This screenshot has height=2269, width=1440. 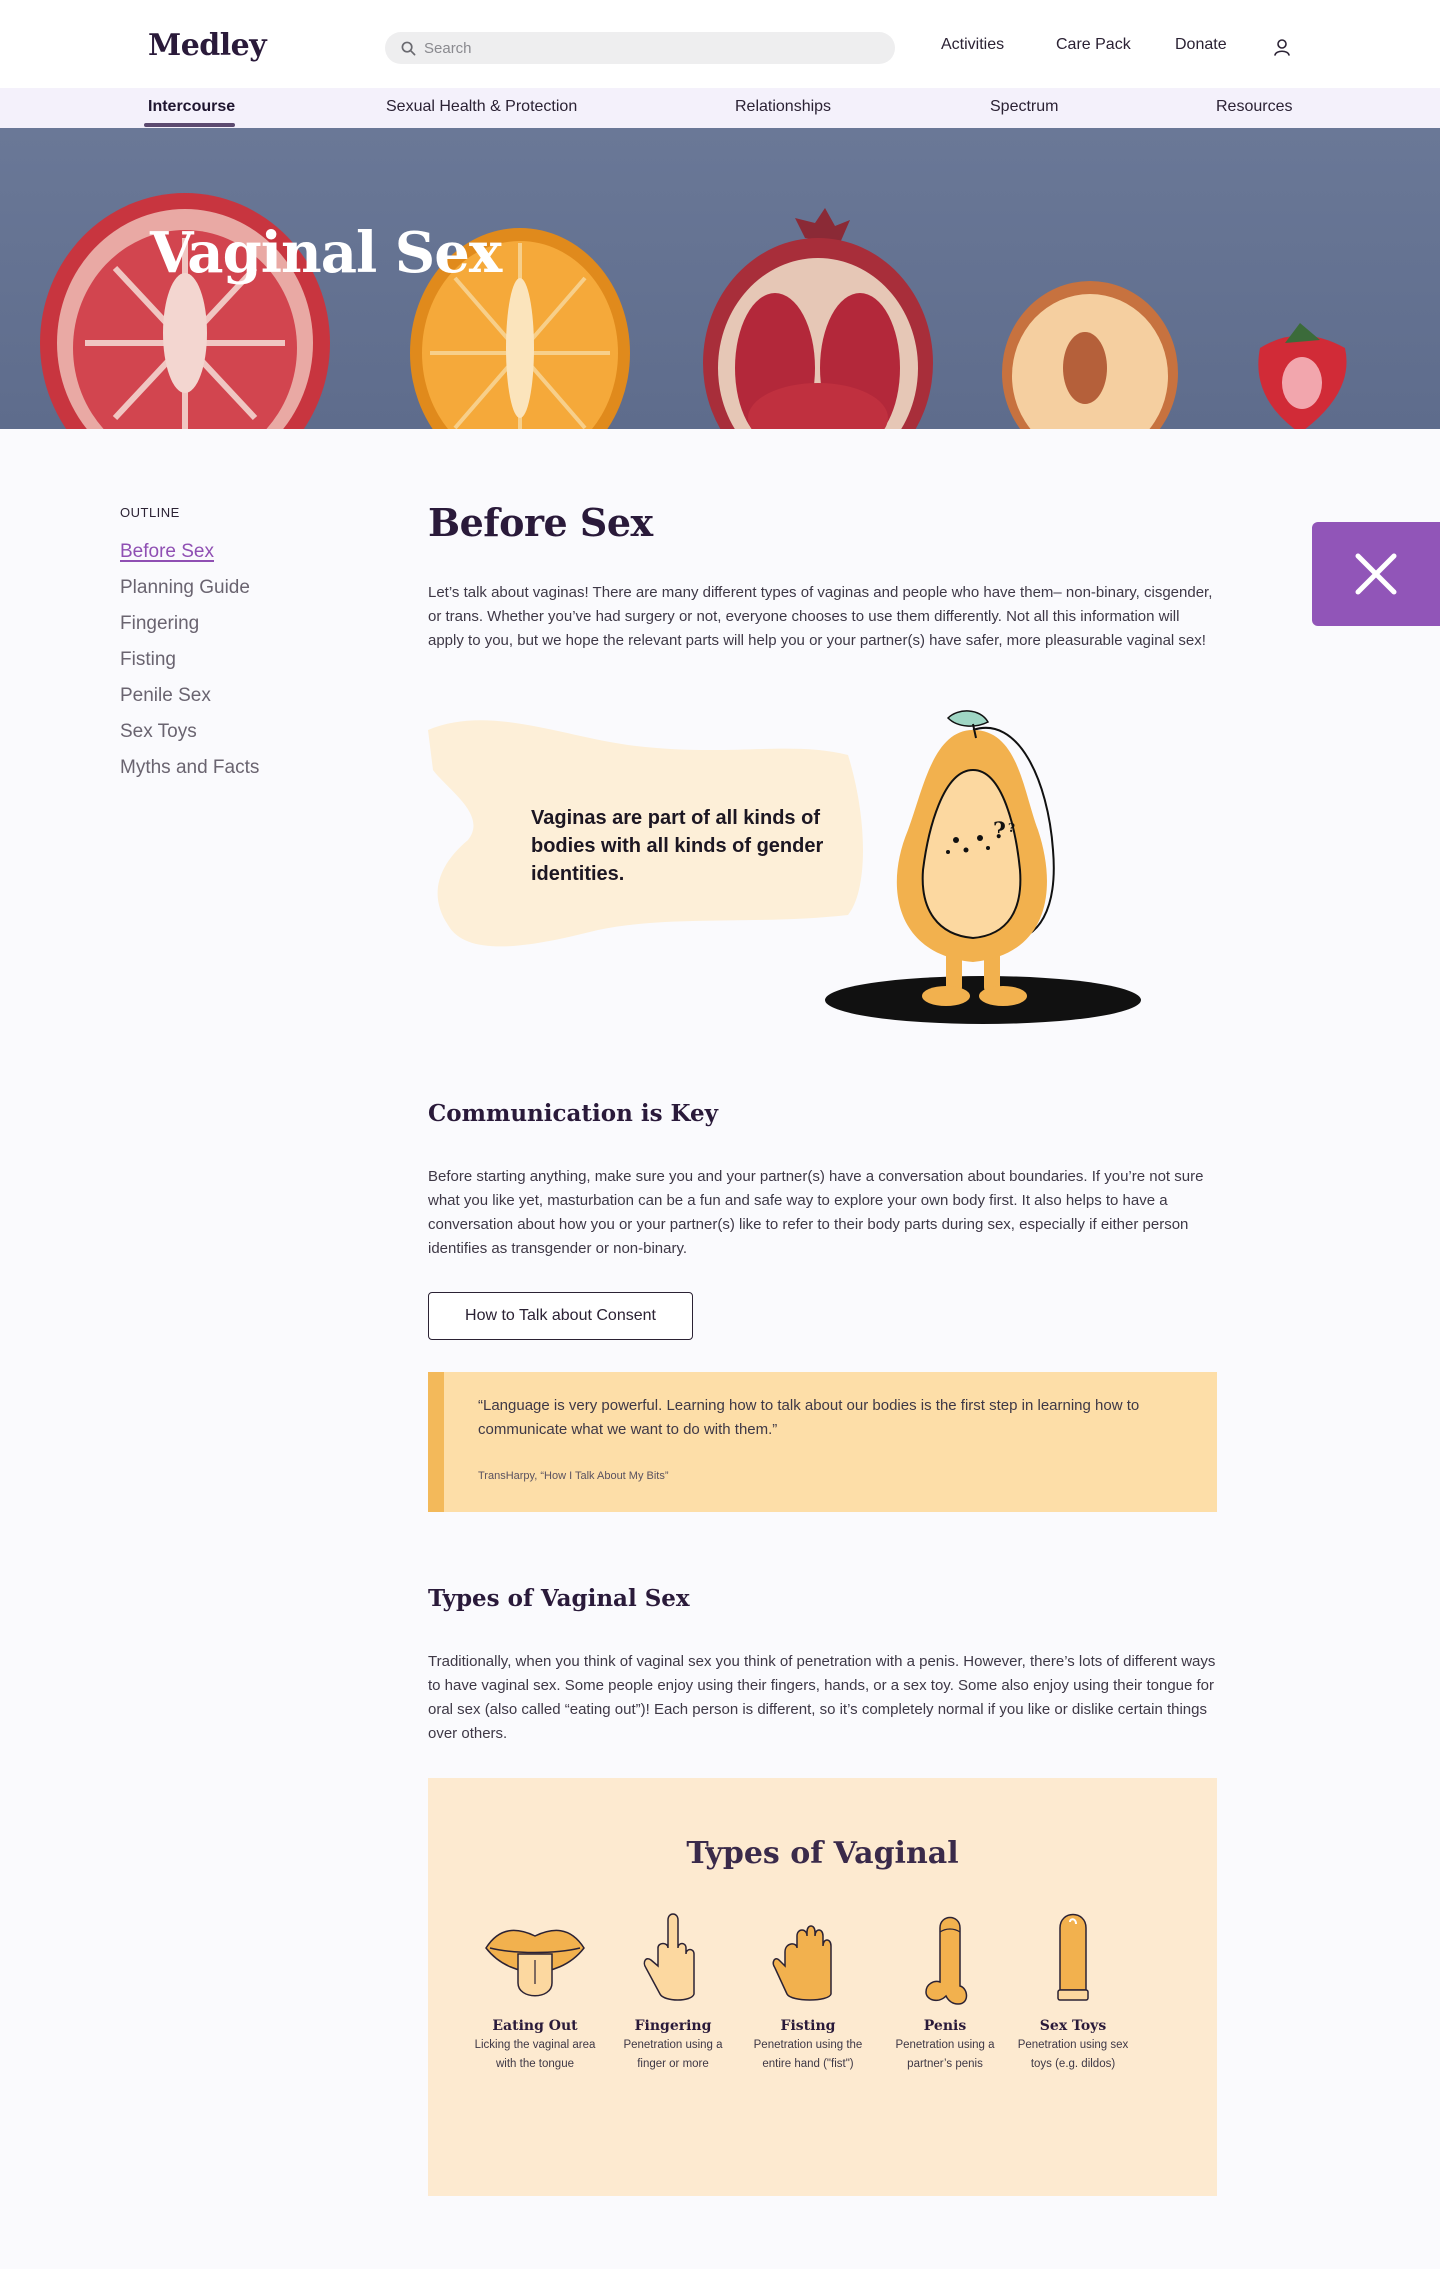 I want to click on outline-item-before-sex: Before Sex, so click(x=189, y=558).